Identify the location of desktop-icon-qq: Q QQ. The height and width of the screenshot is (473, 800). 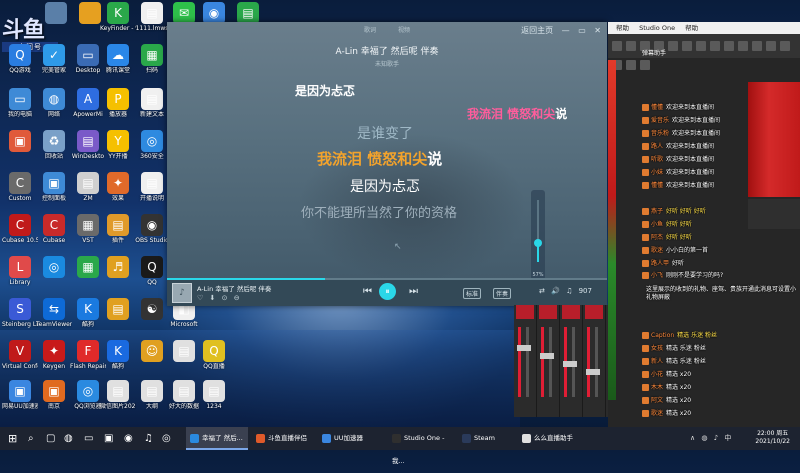
(152, 271).